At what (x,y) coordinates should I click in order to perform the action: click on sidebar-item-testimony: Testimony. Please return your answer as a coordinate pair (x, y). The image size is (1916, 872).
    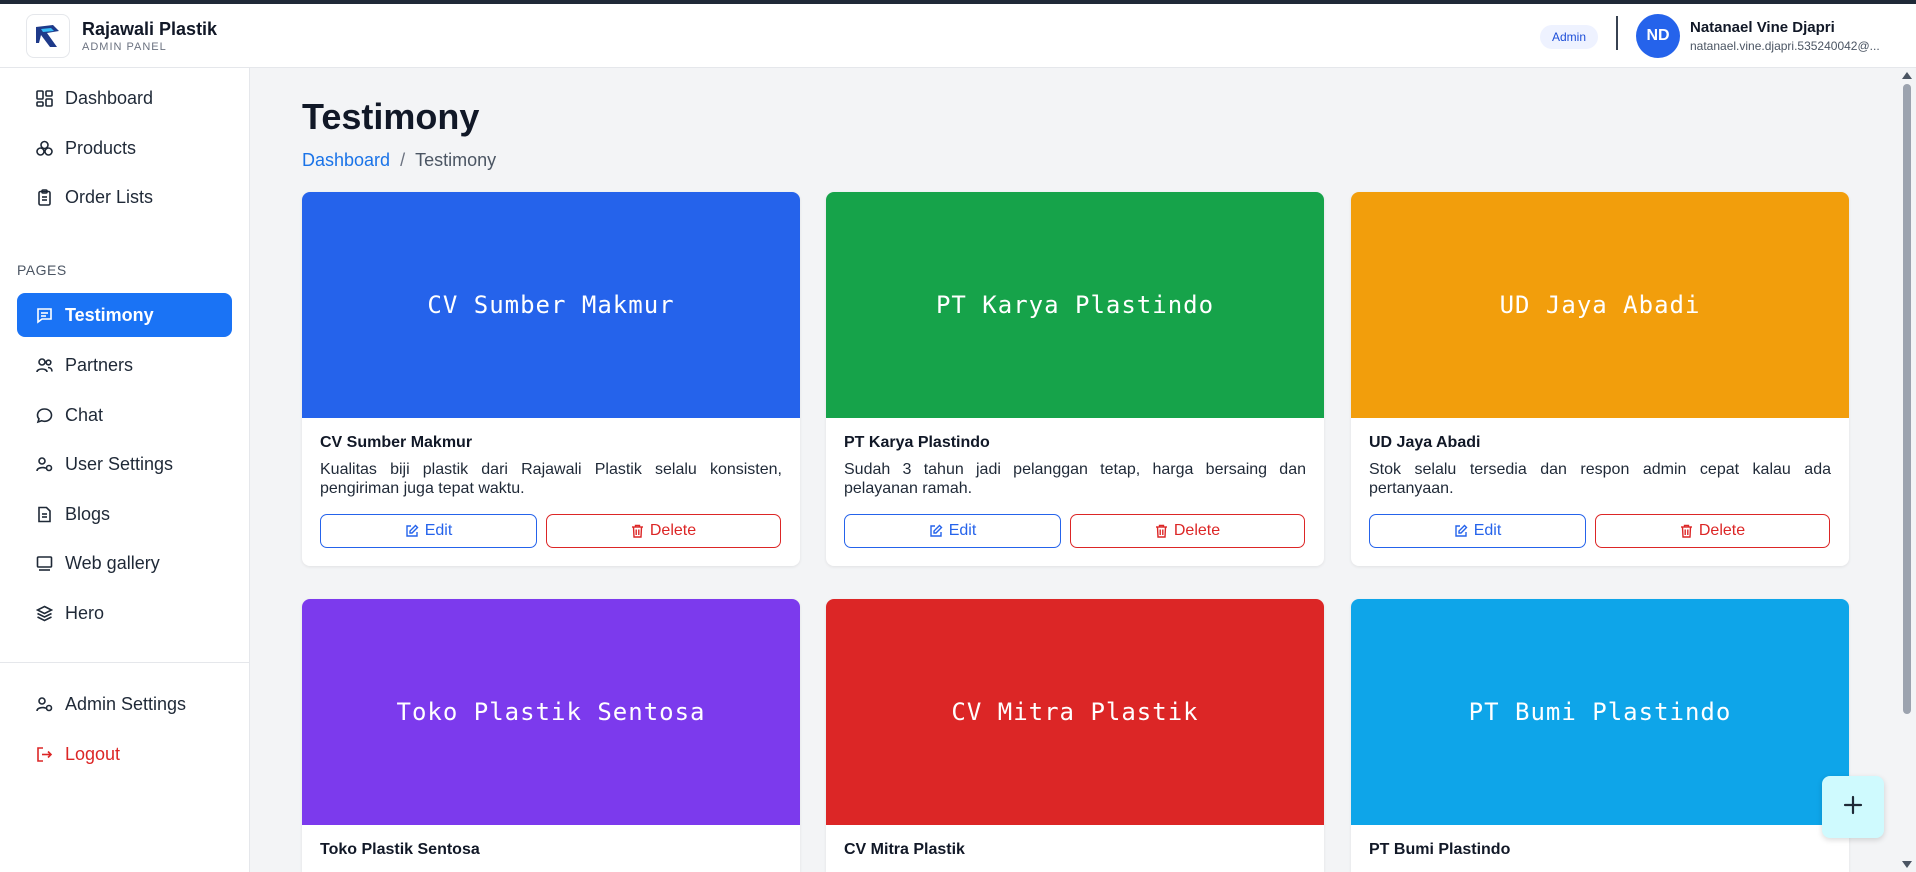
    Looking at the image, I should click on (124, 315).